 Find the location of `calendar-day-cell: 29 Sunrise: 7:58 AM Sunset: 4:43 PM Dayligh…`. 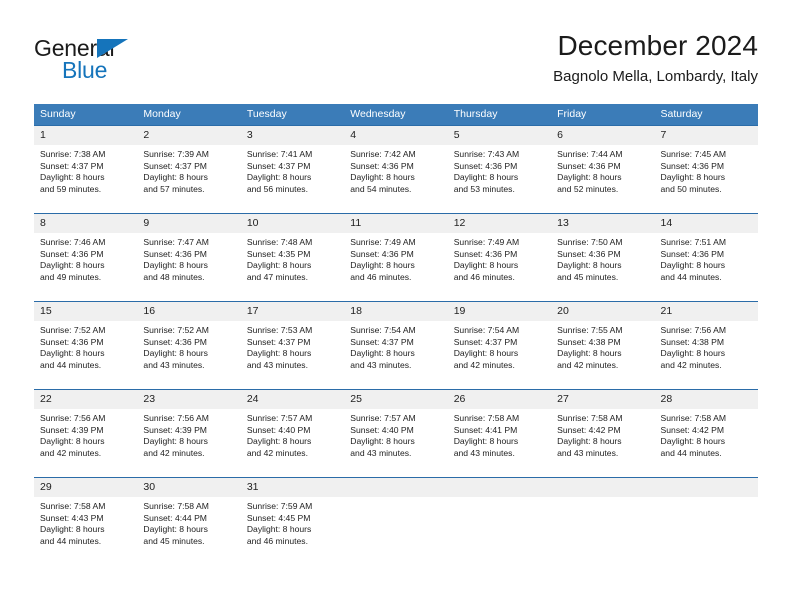

calendar-day-cell: 29 Sunrise: 7:58 AM Sunset: 4:43 PM Dayligh… is located at coordinates (86, 523).